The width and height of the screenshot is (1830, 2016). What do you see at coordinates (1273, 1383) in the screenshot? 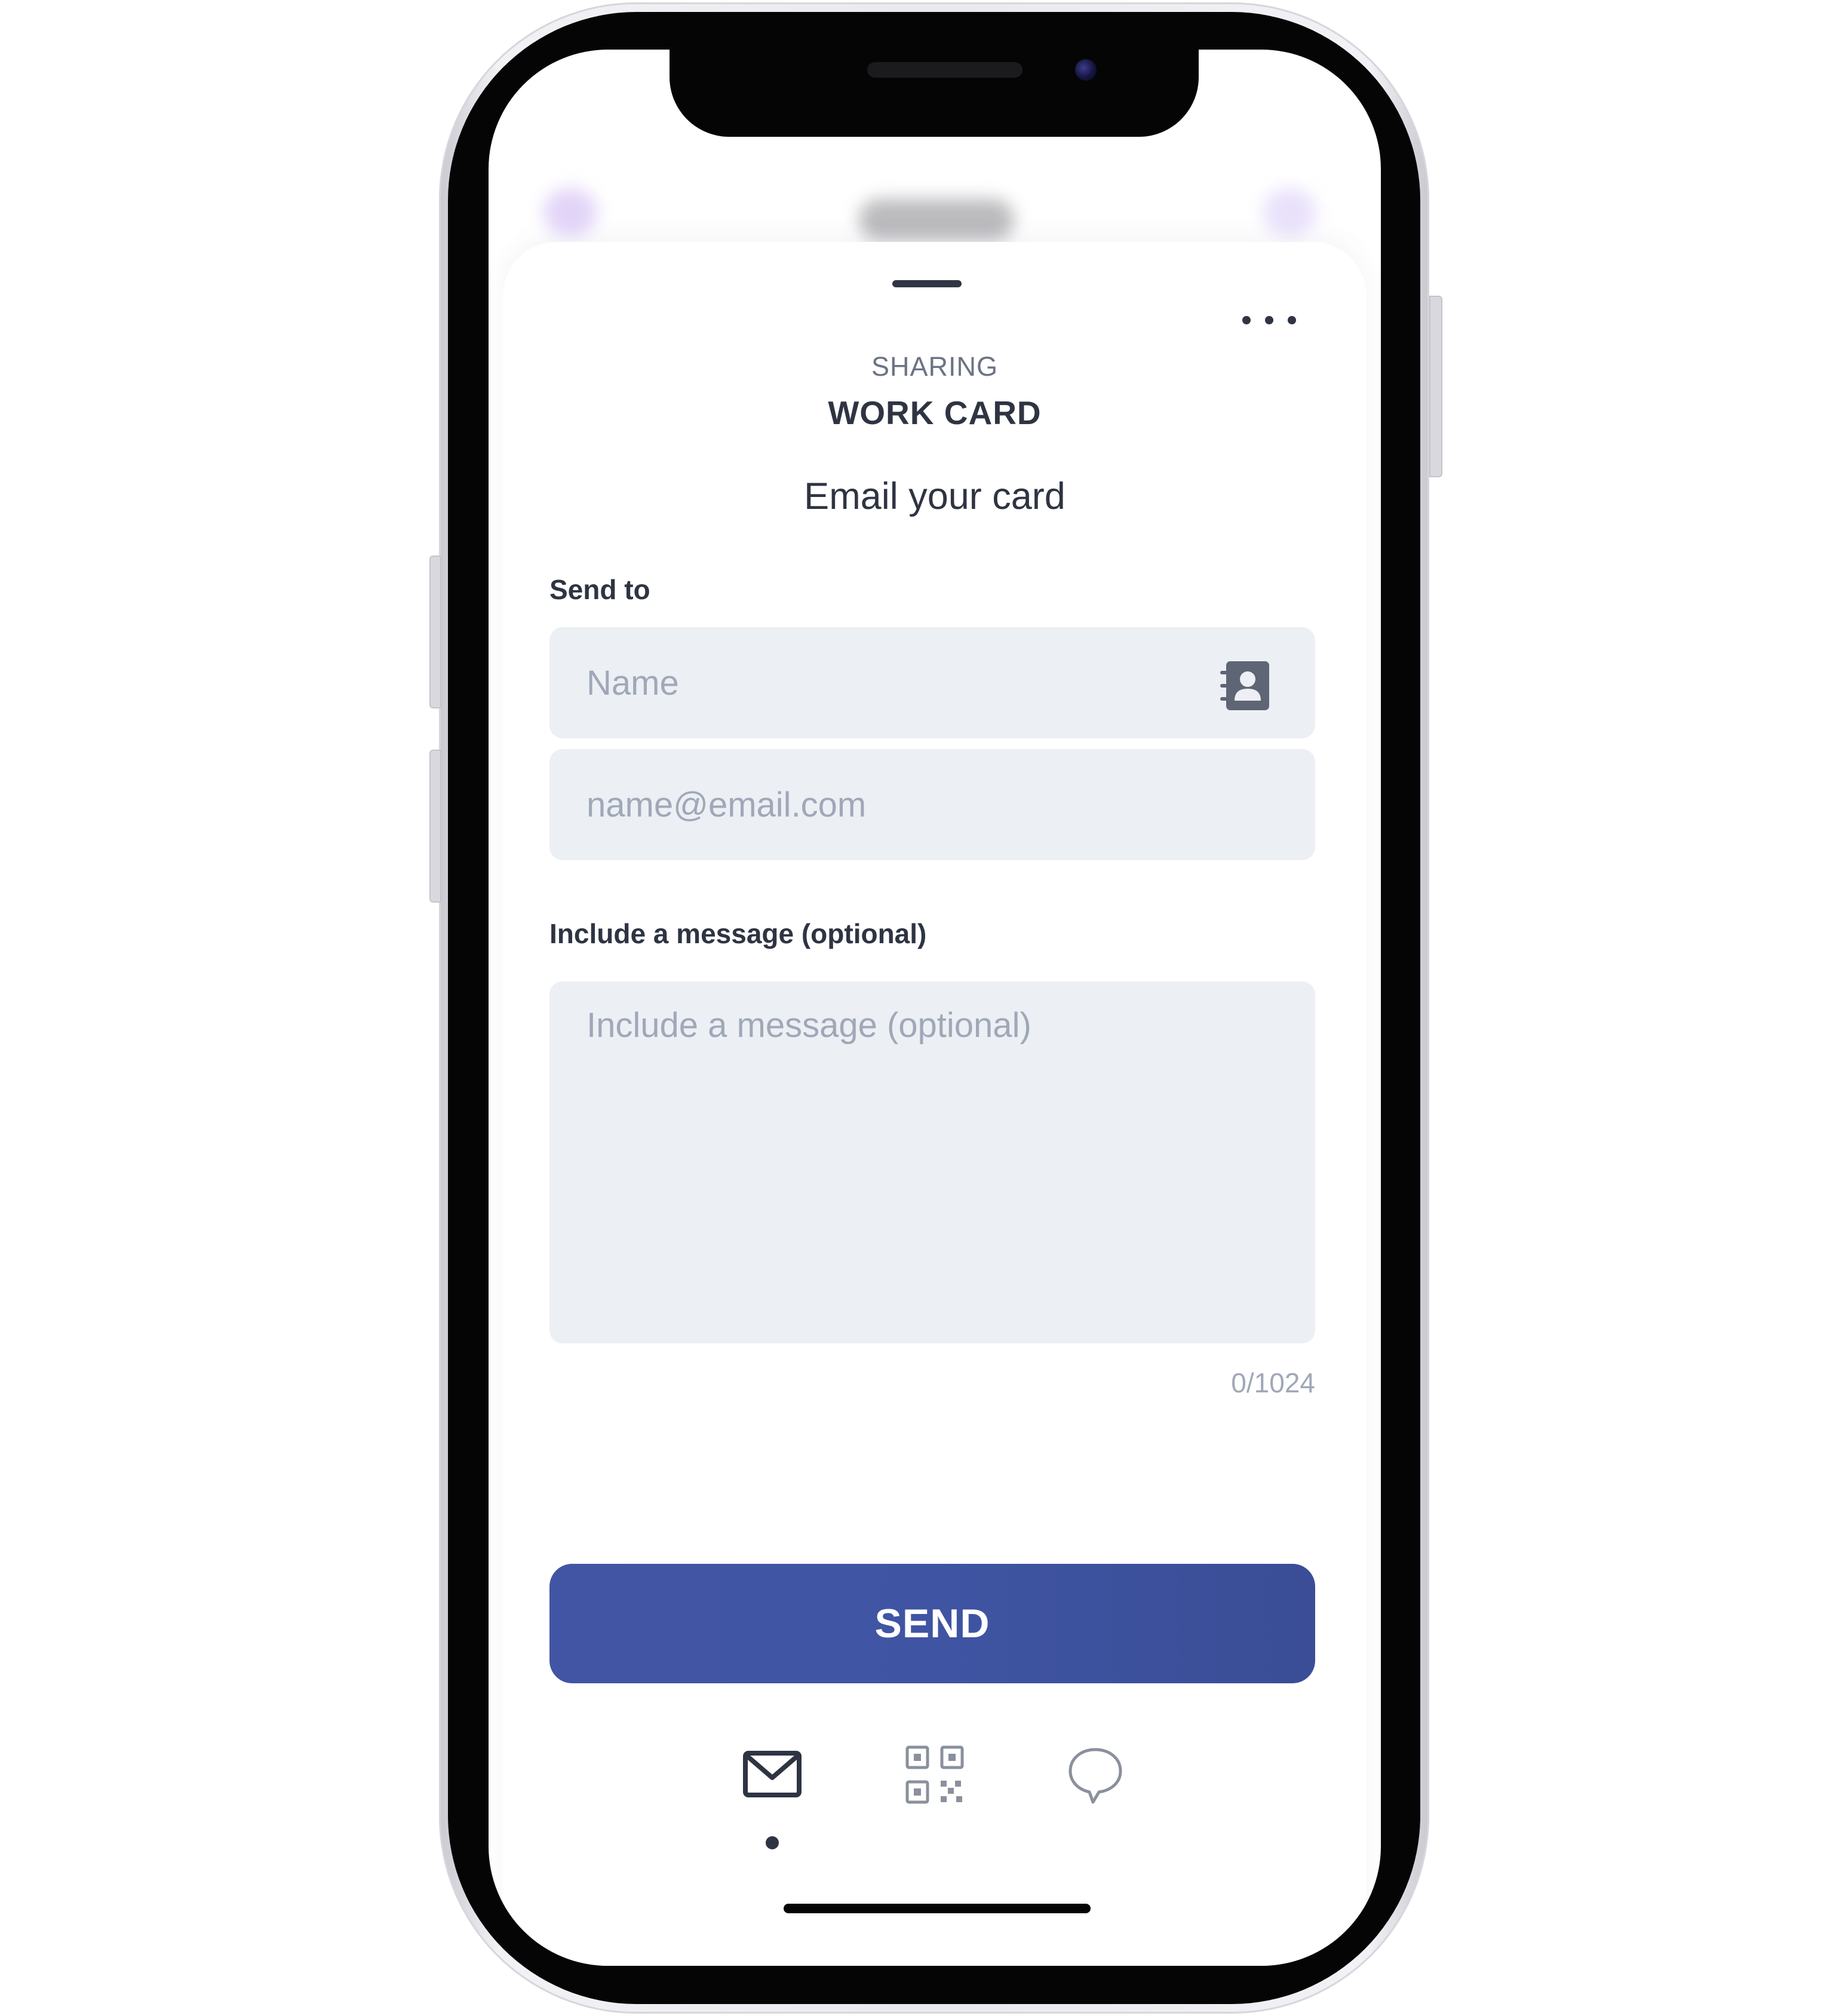
I see `char-counter: 0/1024` at bounding box center [1273, 1383].